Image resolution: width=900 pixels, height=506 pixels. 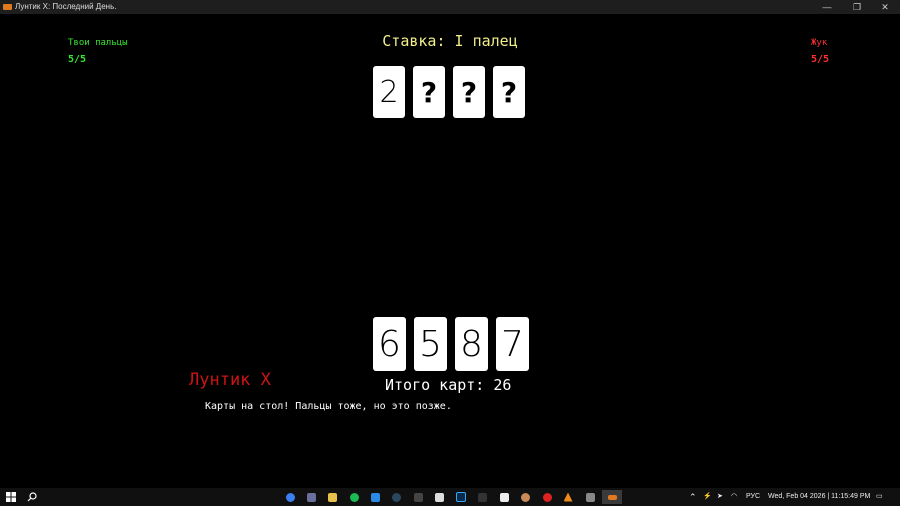 I want to click on total-cards-label: Итого карт: 26, so click(x=448, y=385).